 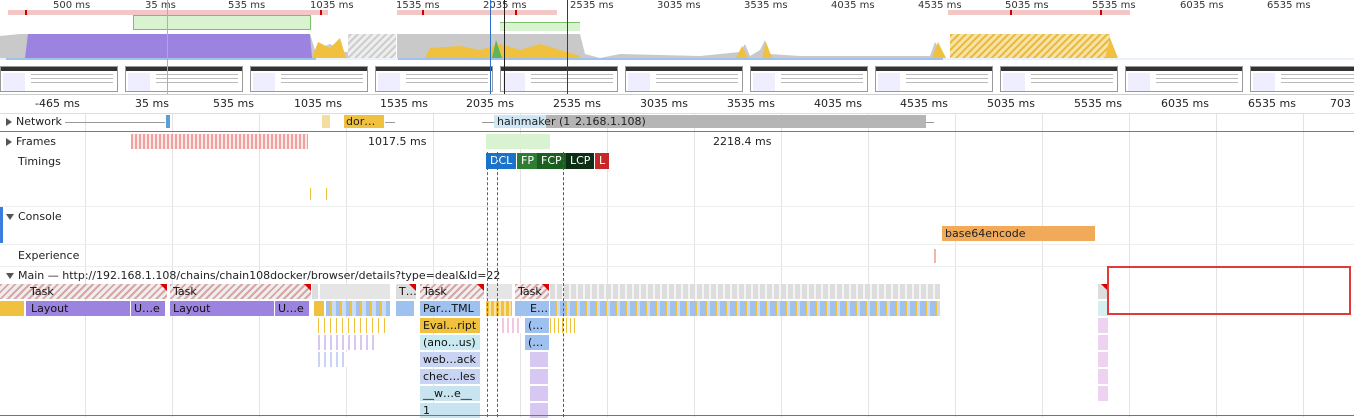 What do you see at coordinates (527, 161) in the screenshot?
I see `fp-marker: FP` at bounding box center [527, 161].